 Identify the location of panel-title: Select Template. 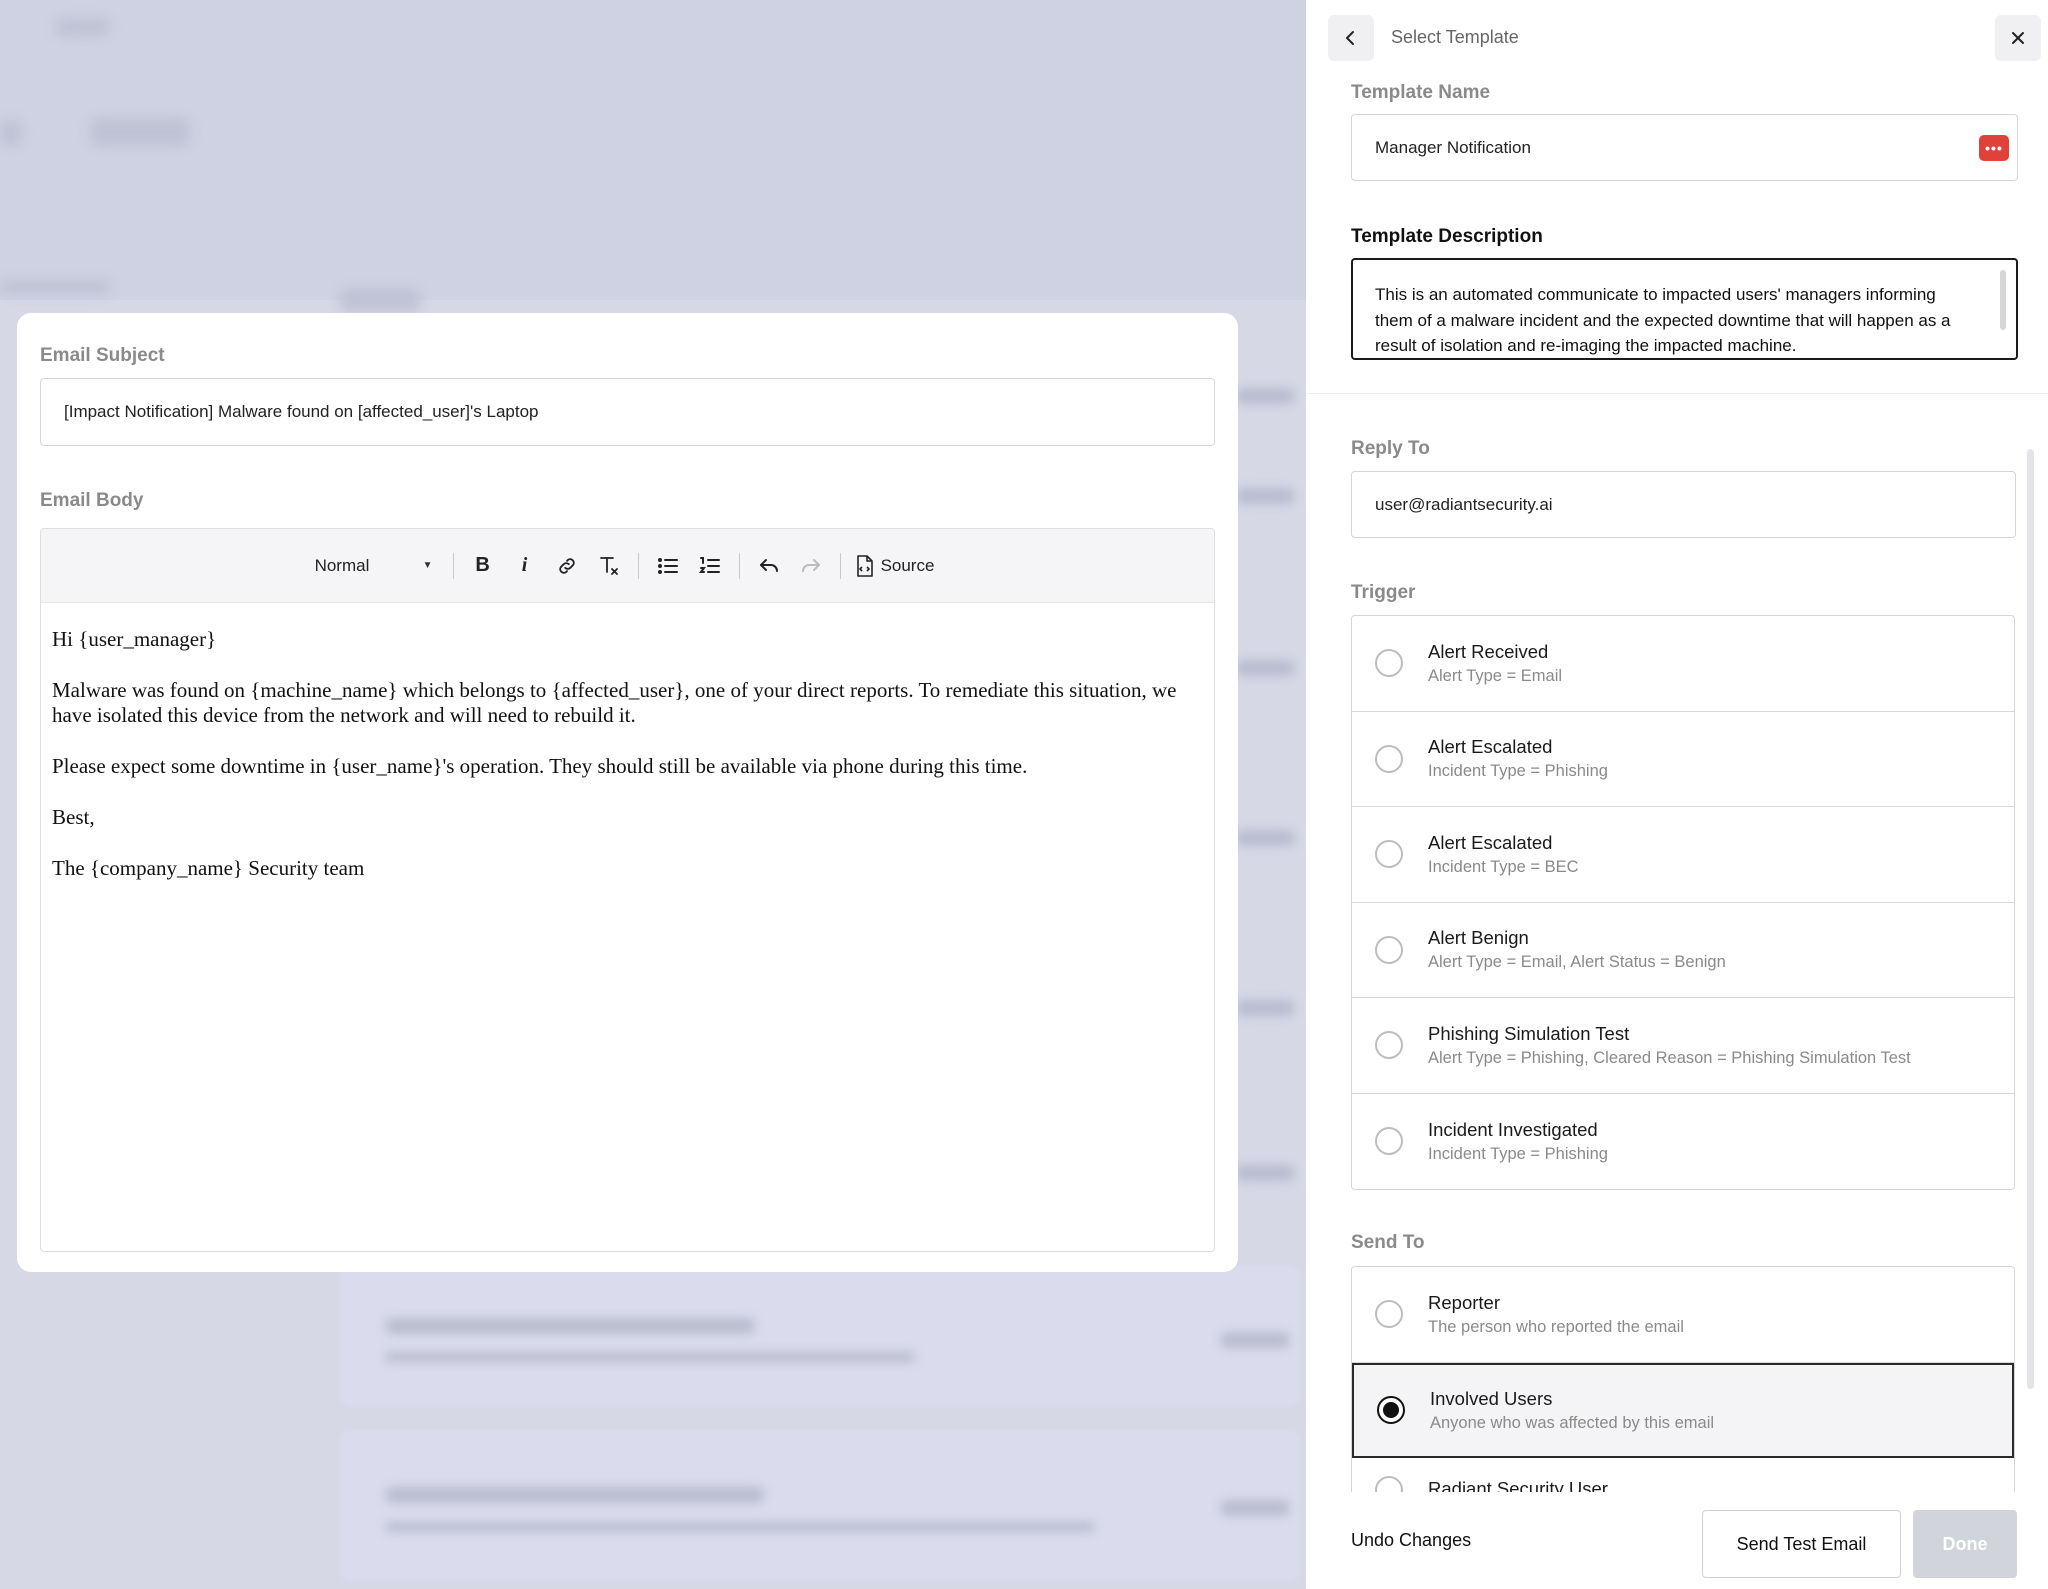
(1455, 37).